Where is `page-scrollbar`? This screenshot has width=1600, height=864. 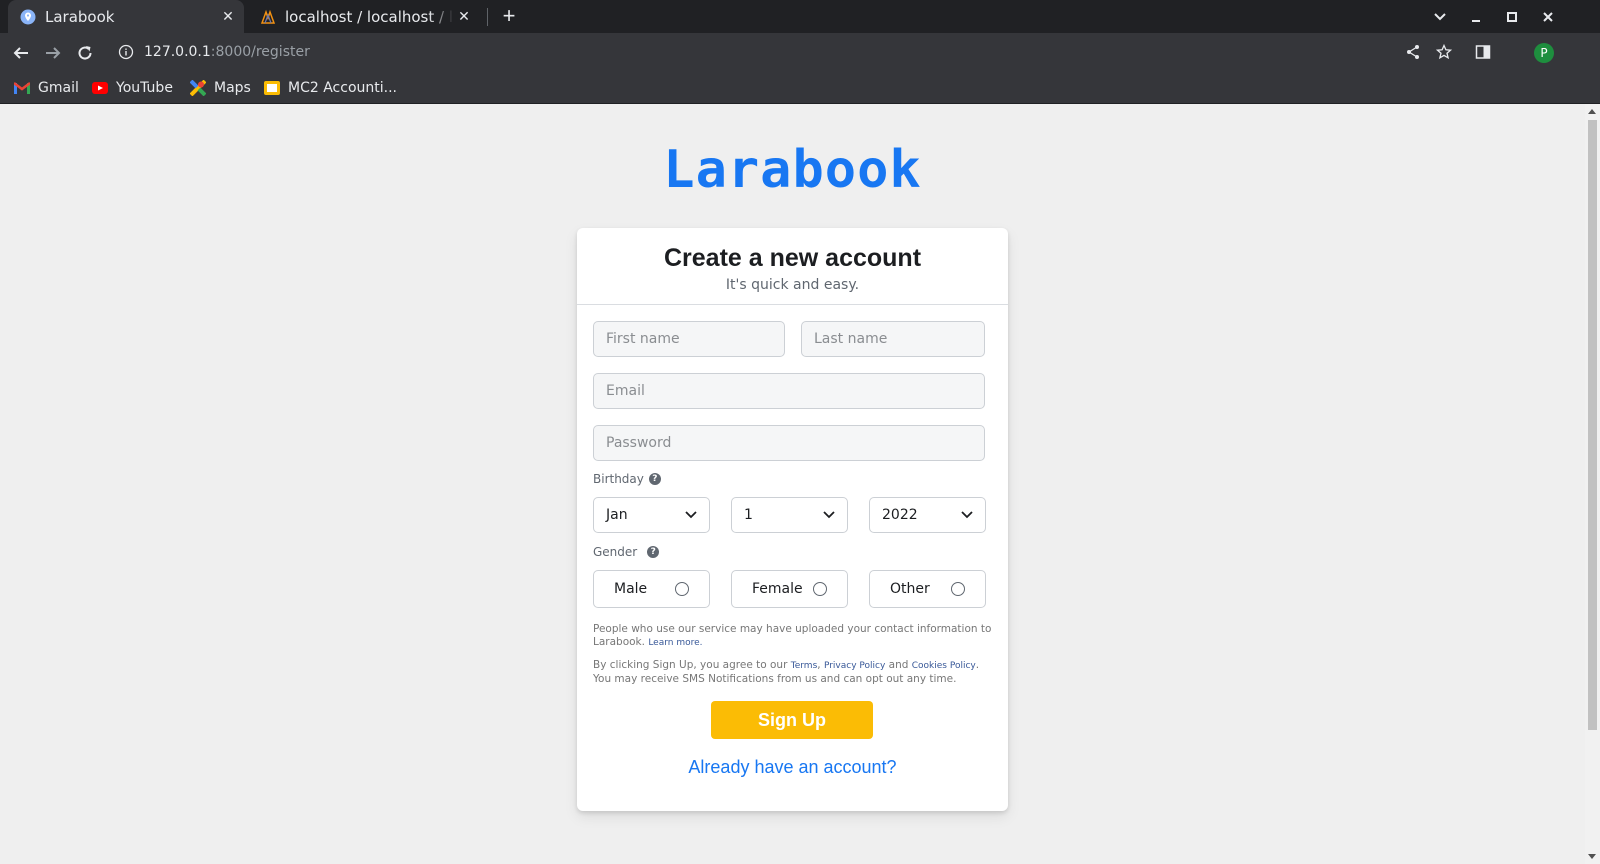
page-scrollbar is located at coordinates (1592, 484).